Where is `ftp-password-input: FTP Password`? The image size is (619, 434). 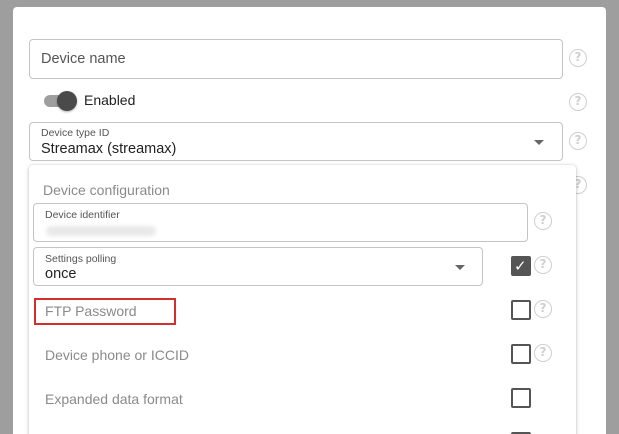
ftp-password-input: FTP Password is located at coordinates (105, 311).